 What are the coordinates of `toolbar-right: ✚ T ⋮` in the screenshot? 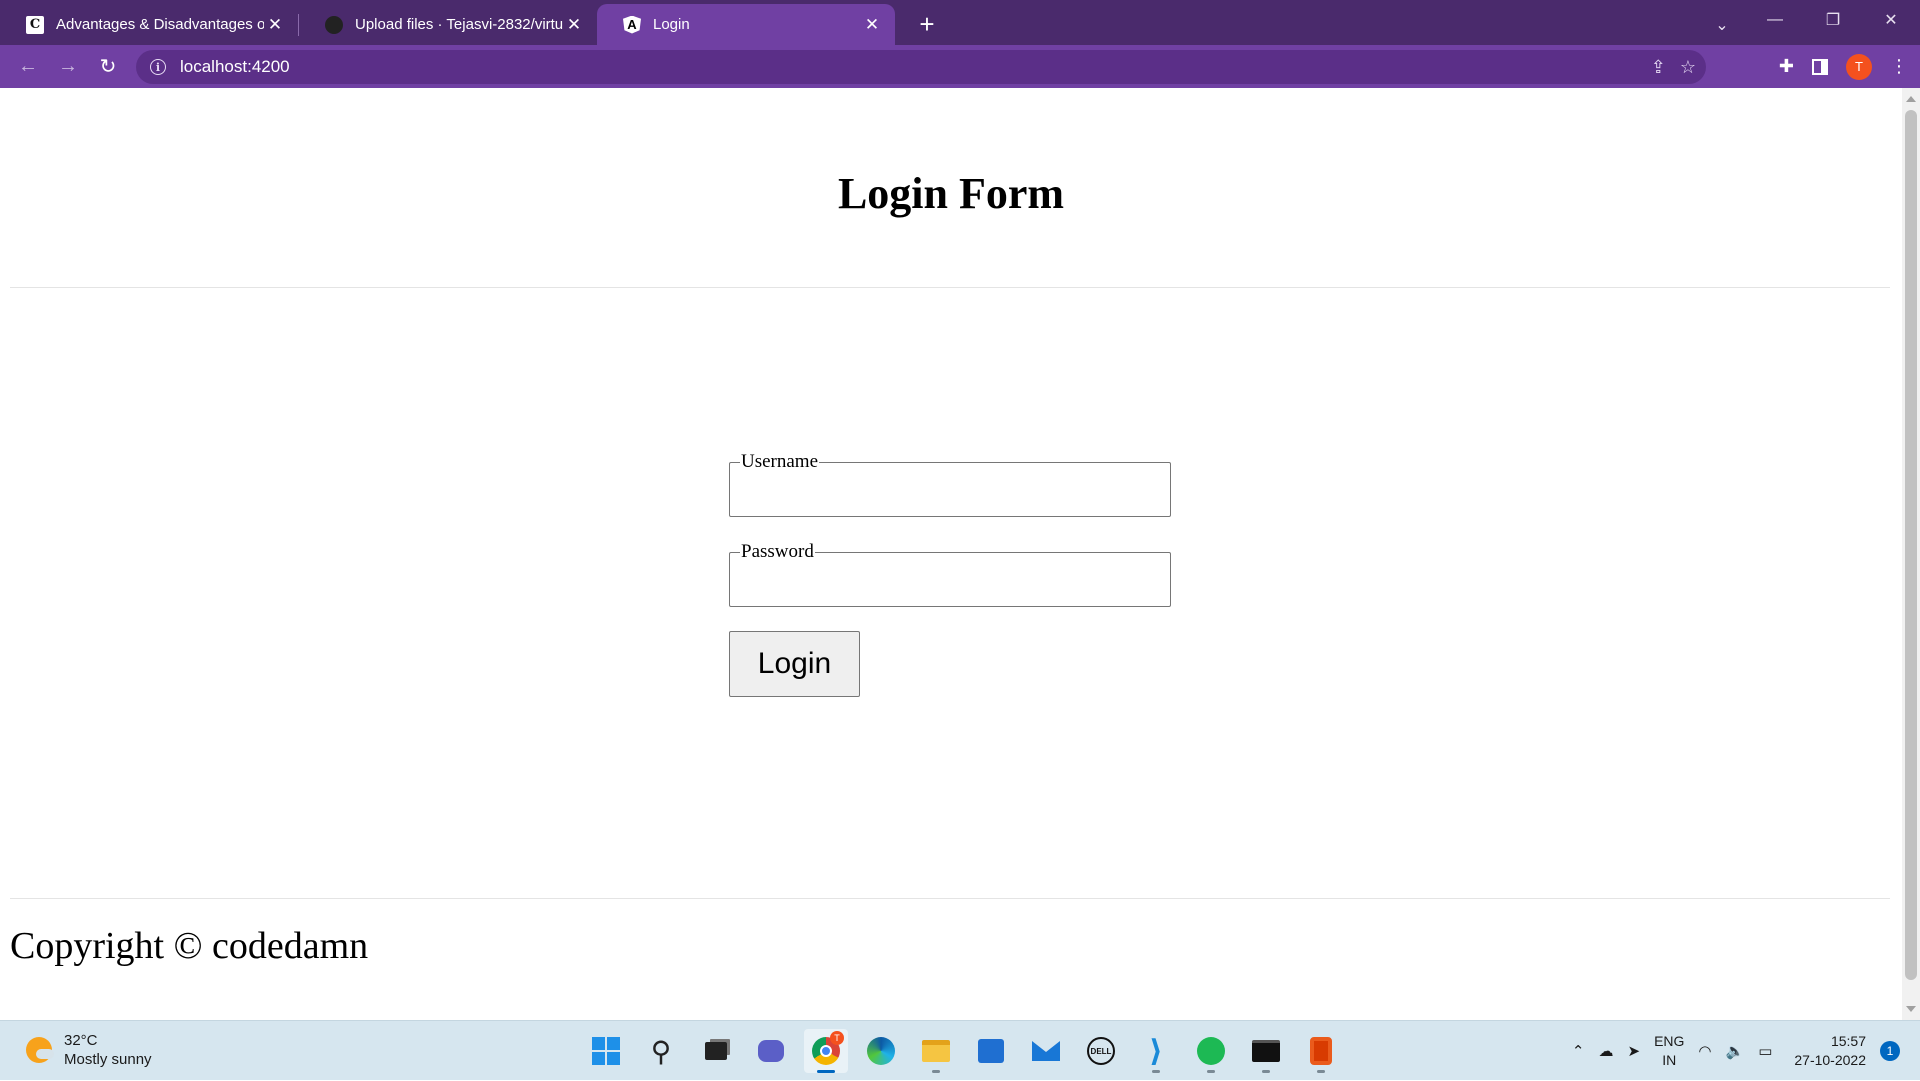 It's located at (1843, 66).